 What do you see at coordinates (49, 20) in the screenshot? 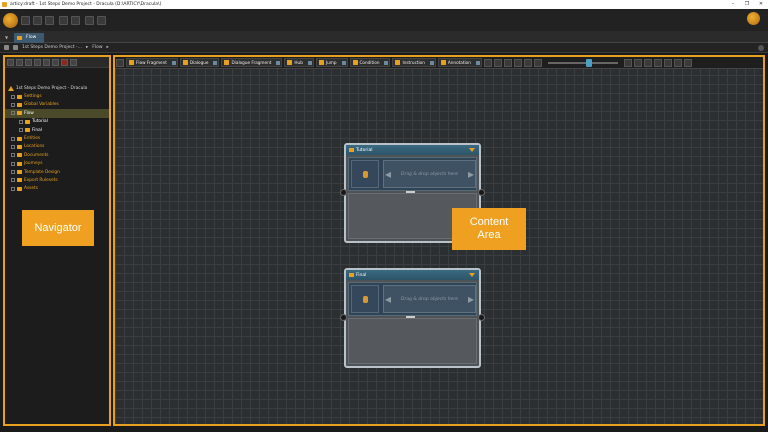
I see `window-icon` at bounding box center [49, 20].